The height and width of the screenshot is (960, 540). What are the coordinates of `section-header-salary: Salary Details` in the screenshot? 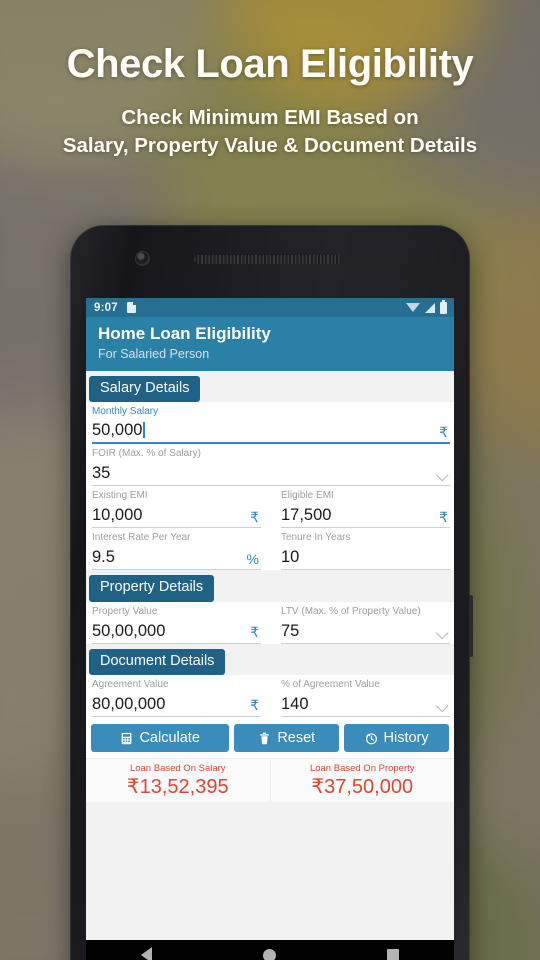 It's located at (270, 387).